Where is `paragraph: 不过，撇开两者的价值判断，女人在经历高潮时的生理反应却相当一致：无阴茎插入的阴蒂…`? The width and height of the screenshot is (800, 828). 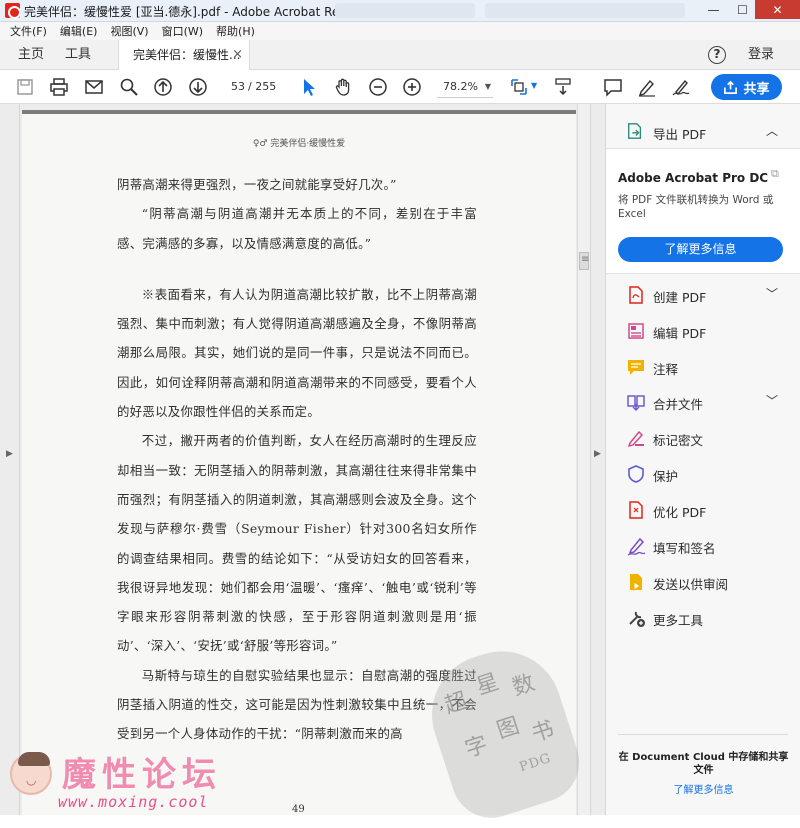 paragraph: 不过，撇开两者的价值判断，女人在经历高潮时的生理反应却相当一致：无阴茎插入的阴蒂… is located at coordinates (297, 543).